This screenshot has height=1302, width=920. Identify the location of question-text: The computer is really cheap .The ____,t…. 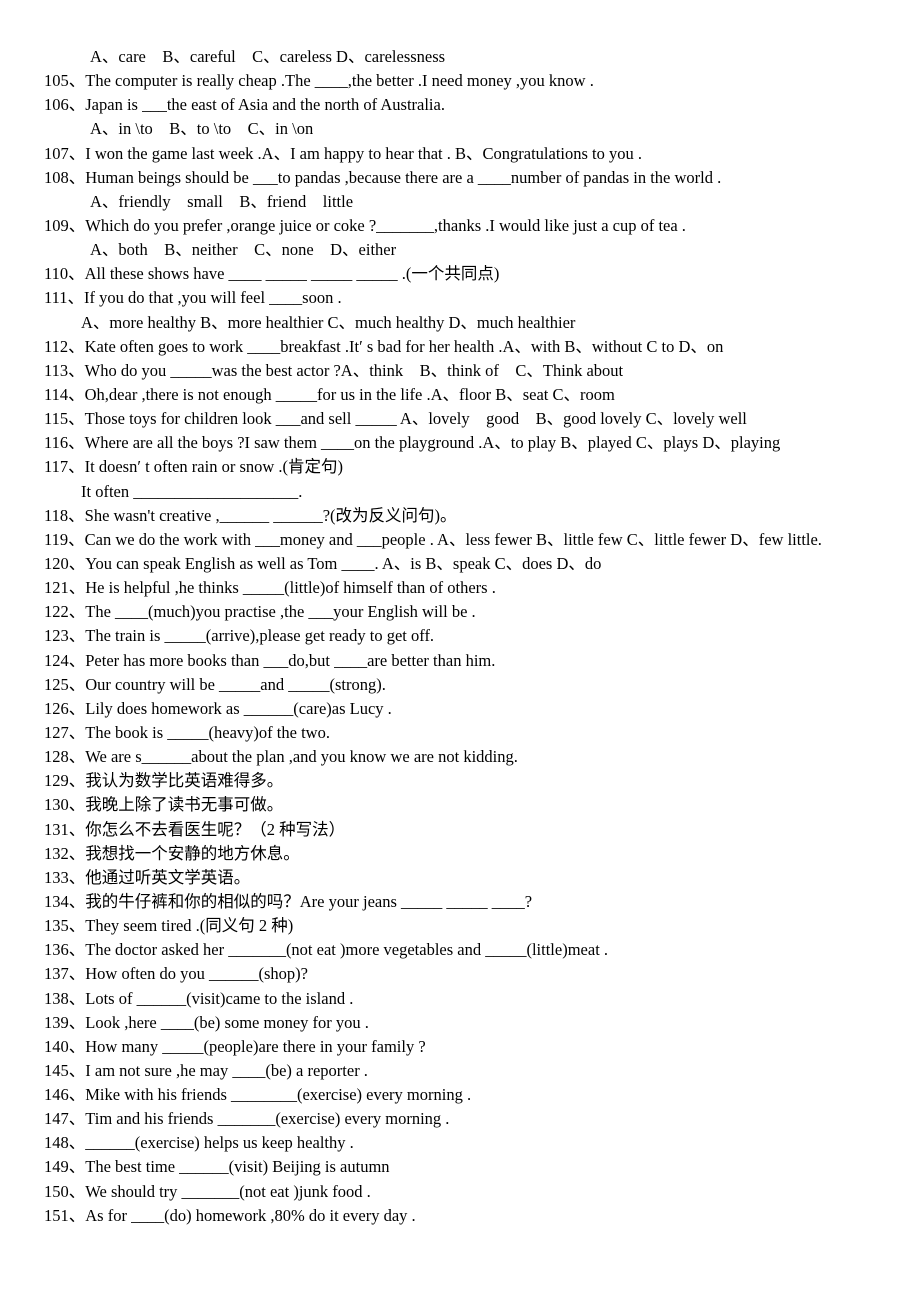
(339, 81).